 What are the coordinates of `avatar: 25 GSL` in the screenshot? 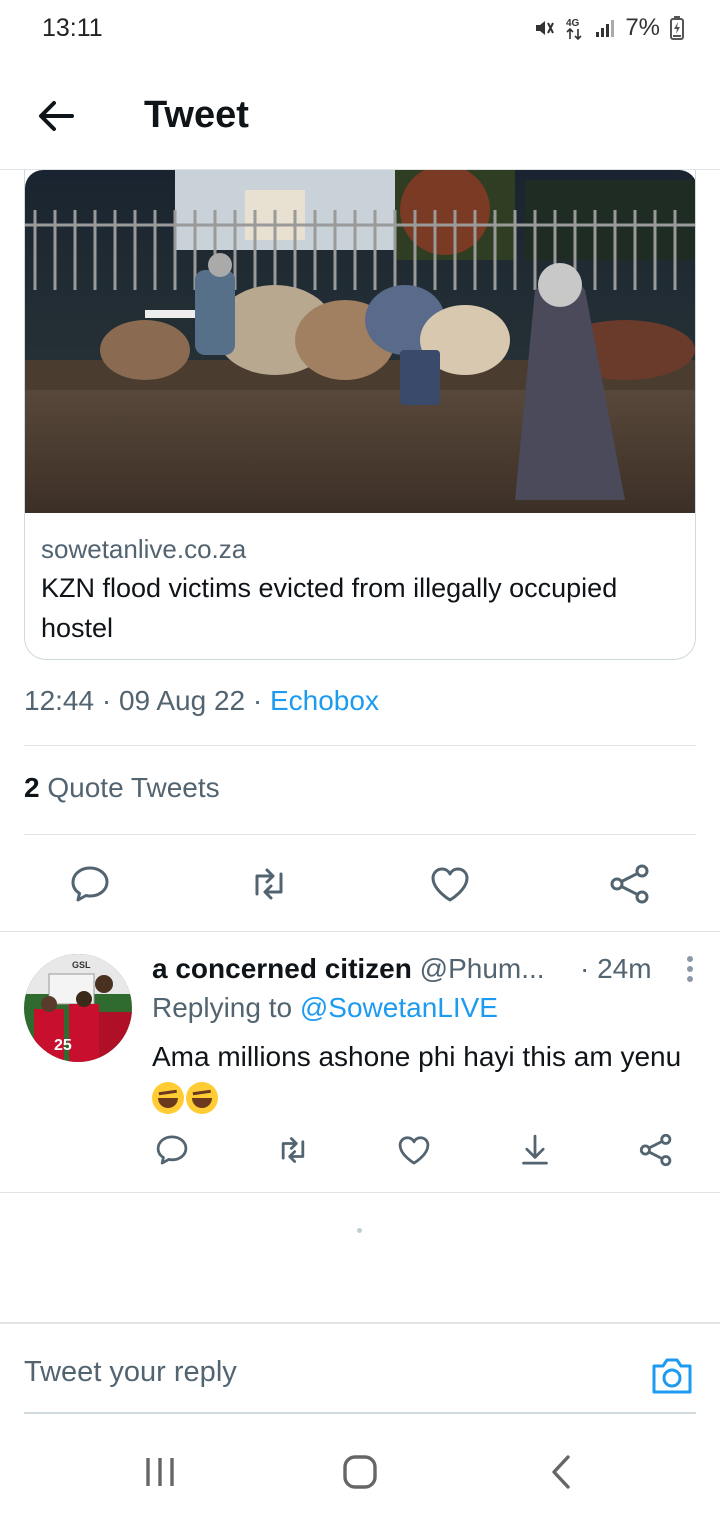 It's located at (78, 1008).